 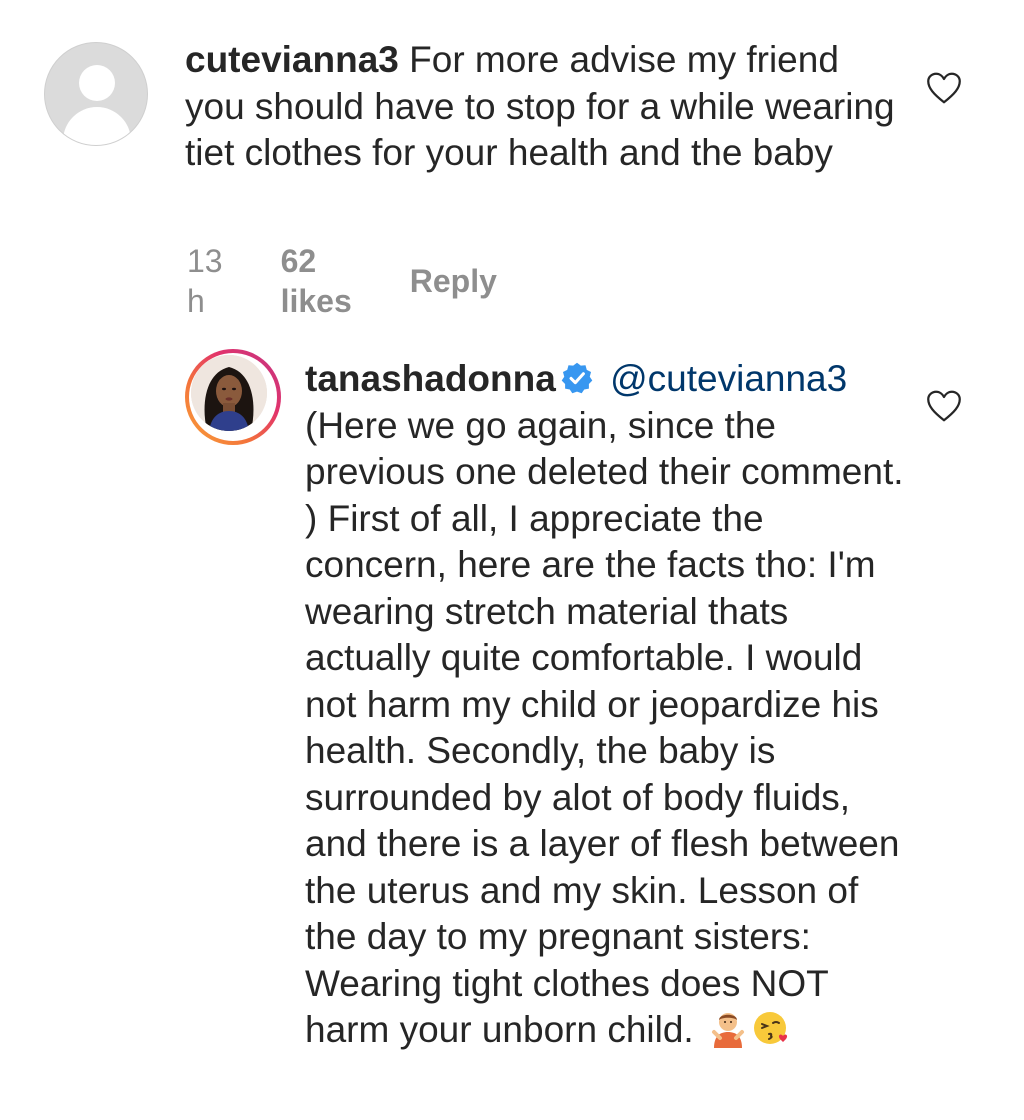 What do you see at coordinates (728, 378) in the screenshot?
I see `mention-link: @cutevianna3` at bounding box center [728, 378].